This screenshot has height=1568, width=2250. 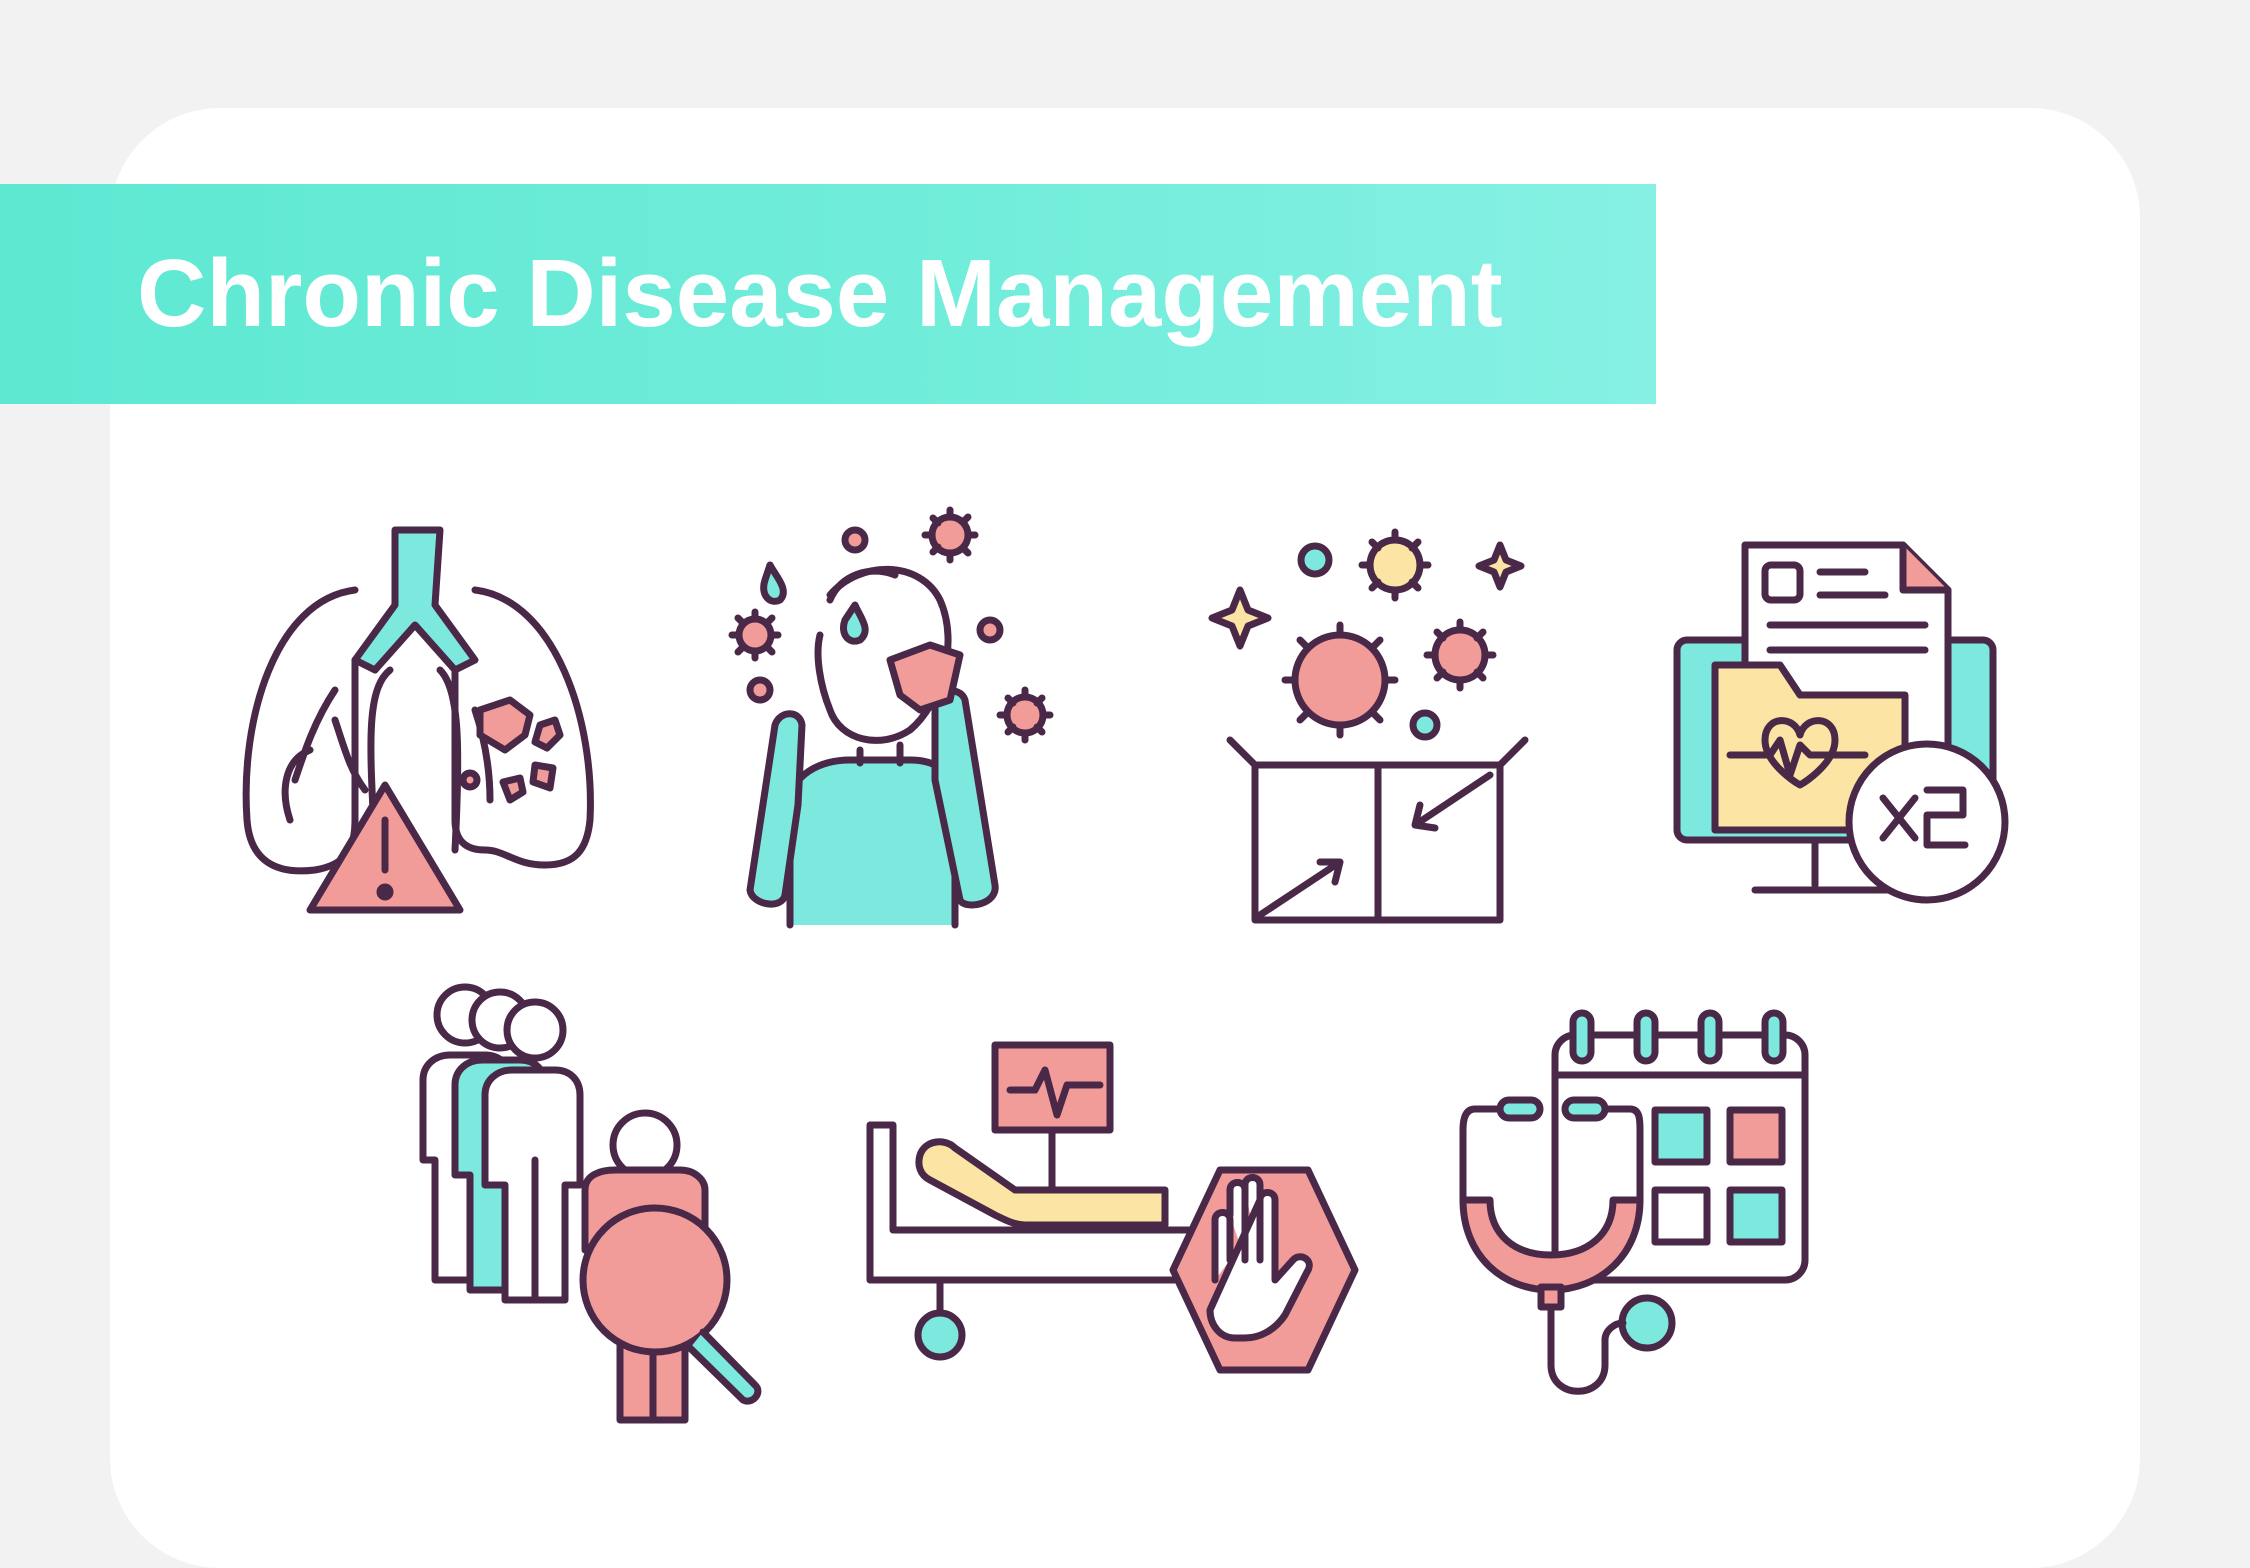 I want to click on title-banner: Chronic Disease Management, so click(x=828, y=294).